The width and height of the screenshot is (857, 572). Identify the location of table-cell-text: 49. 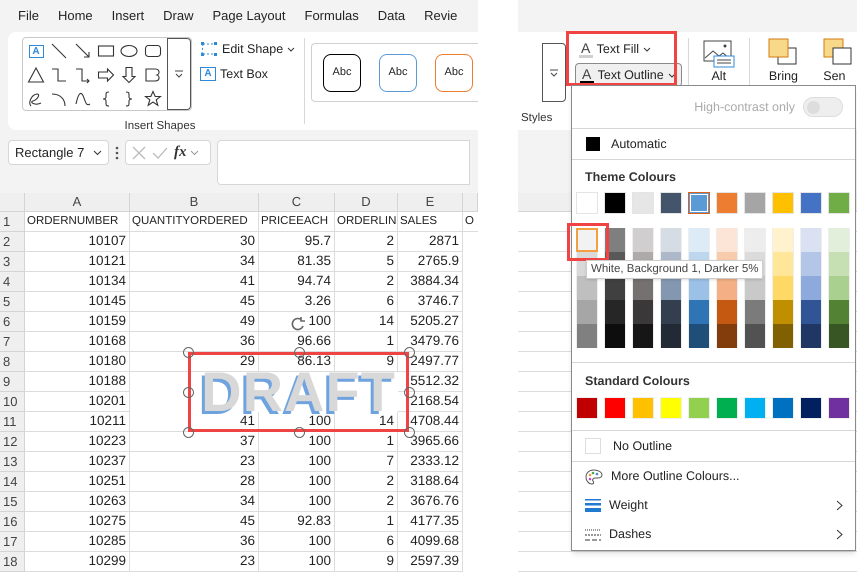
(247, 321).